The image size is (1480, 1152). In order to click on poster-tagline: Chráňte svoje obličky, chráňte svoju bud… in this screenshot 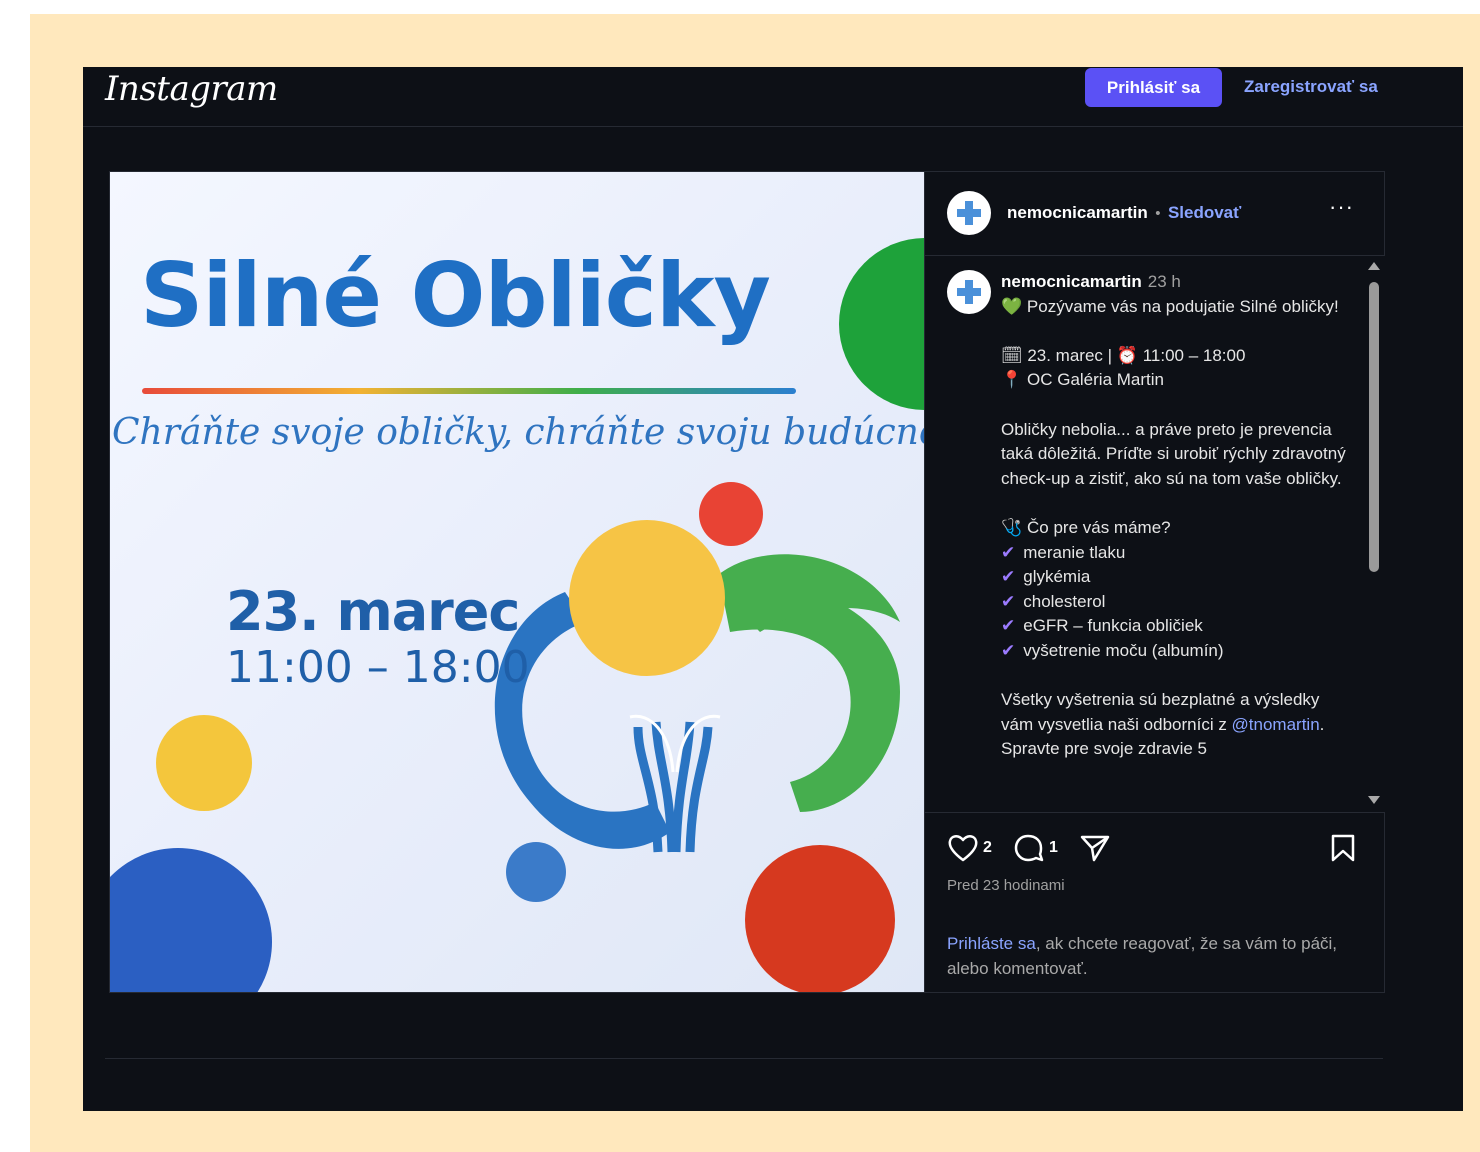, I will do `click(518, 432)`.